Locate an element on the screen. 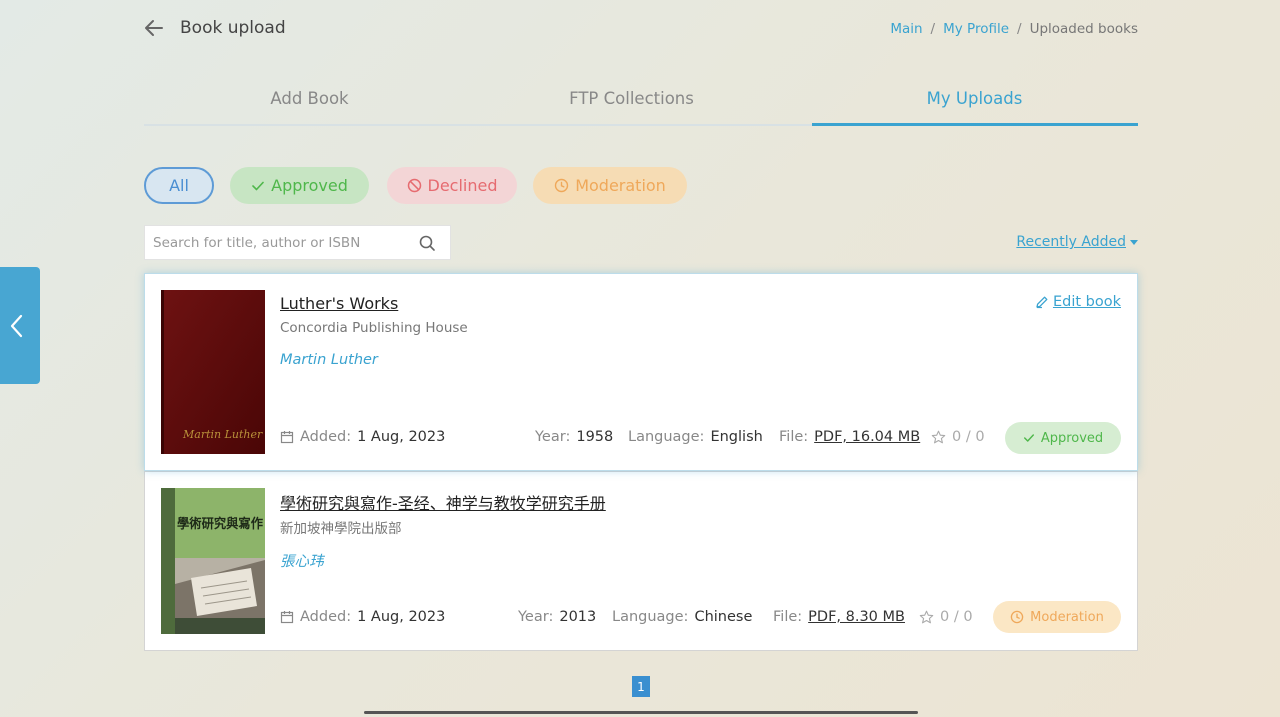 The width and height of the screenshot is (1280, 717). status-label: Moderation is located at coordinates (1067, 617).